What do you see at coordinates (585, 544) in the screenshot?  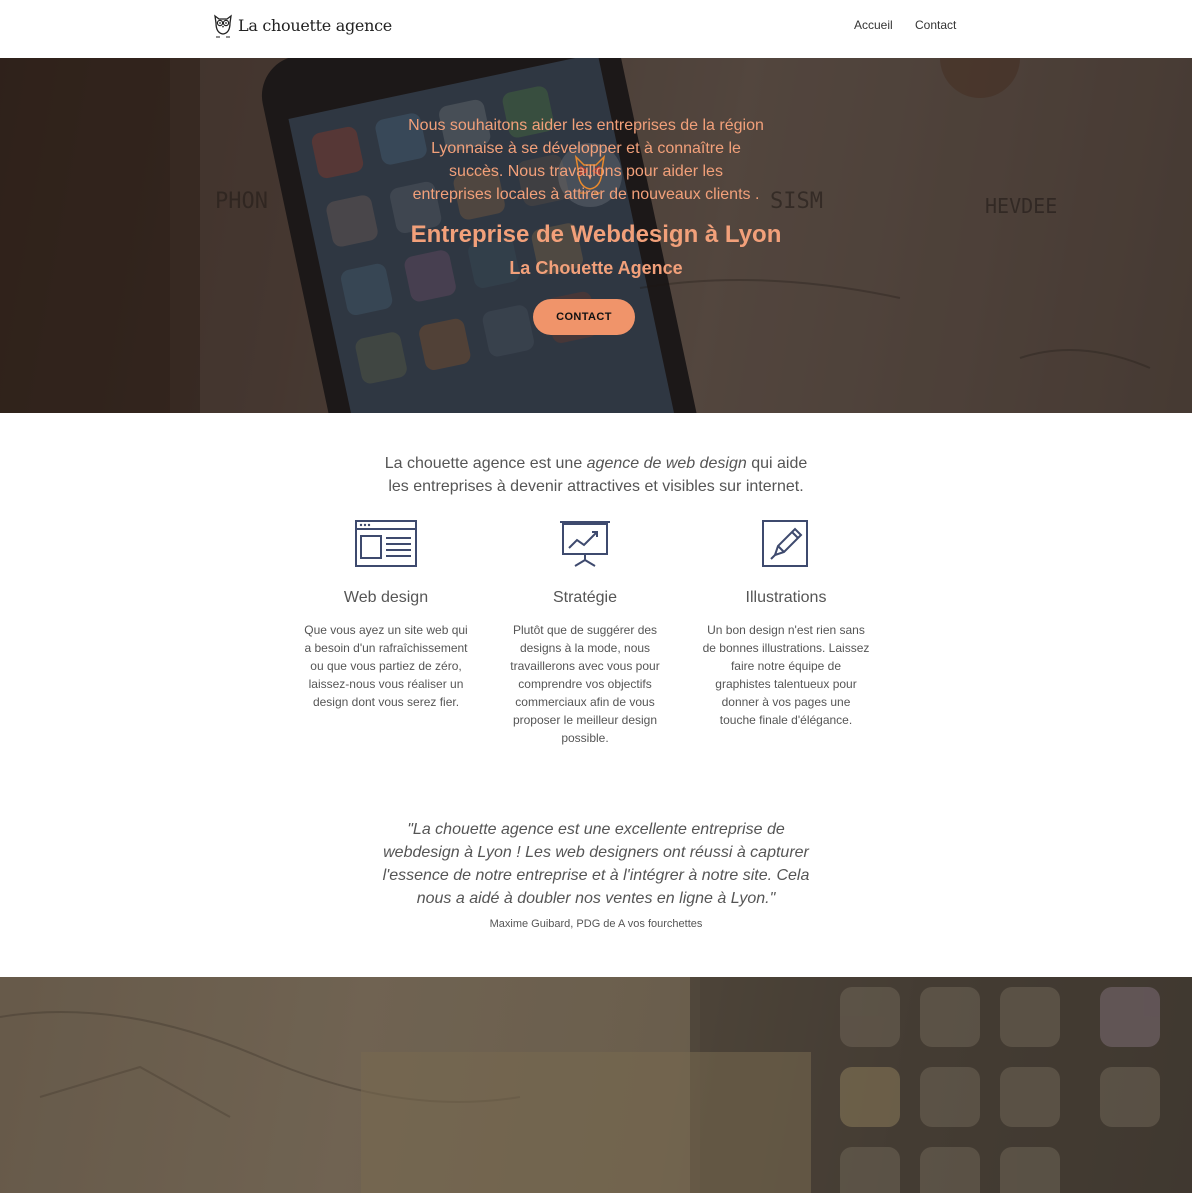 I see `strategy-chart-icon` at bounding box center [585, 544].